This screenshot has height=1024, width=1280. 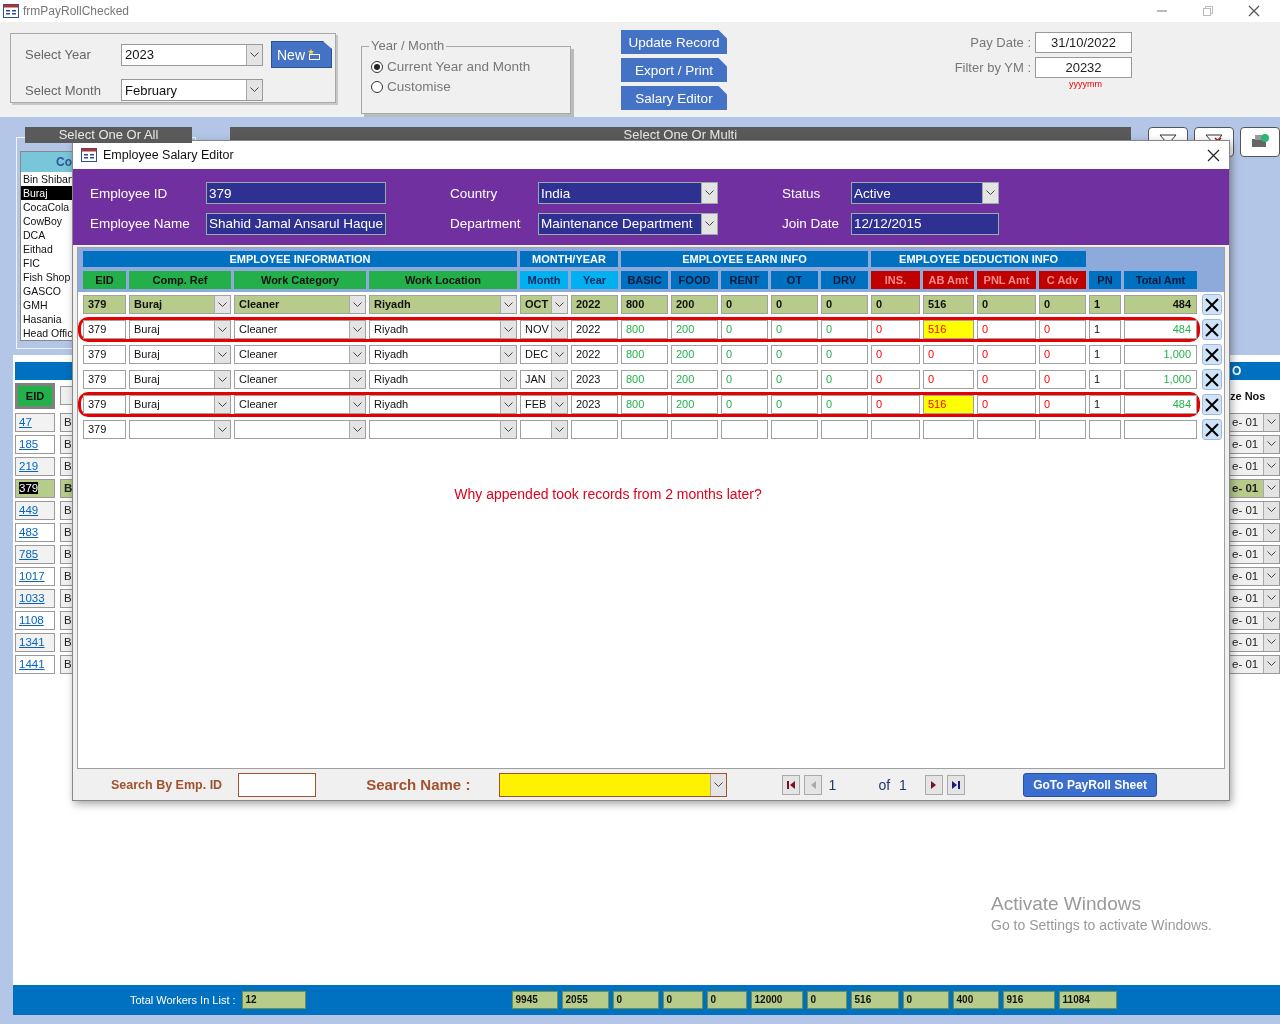 I want to click on action-button: Salary Editor, so click(x=674, y=98).